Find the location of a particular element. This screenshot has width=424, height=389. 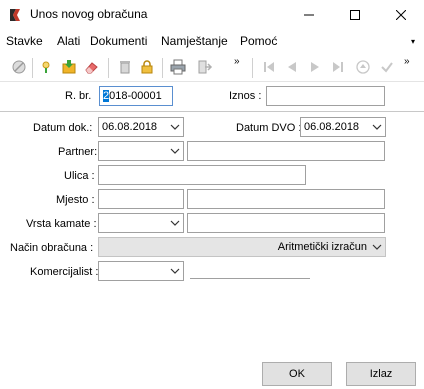

vrsta-kamate-label: Vrsta kamate : is located at coordinates (61, 224).